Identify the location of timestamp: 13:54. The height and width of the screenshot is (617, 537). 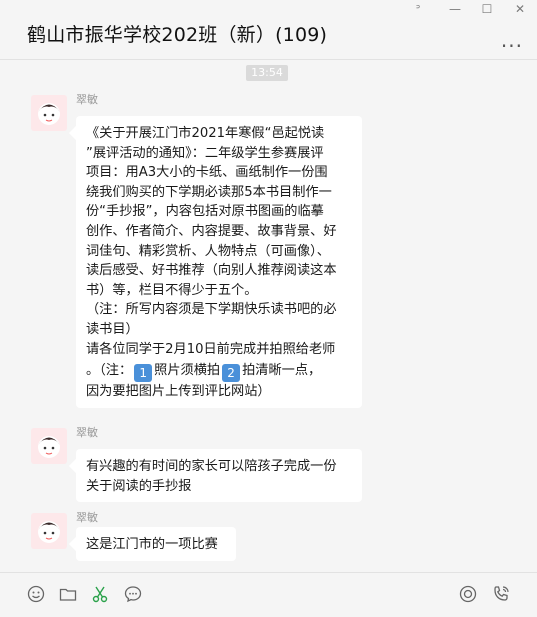
(267, 73).